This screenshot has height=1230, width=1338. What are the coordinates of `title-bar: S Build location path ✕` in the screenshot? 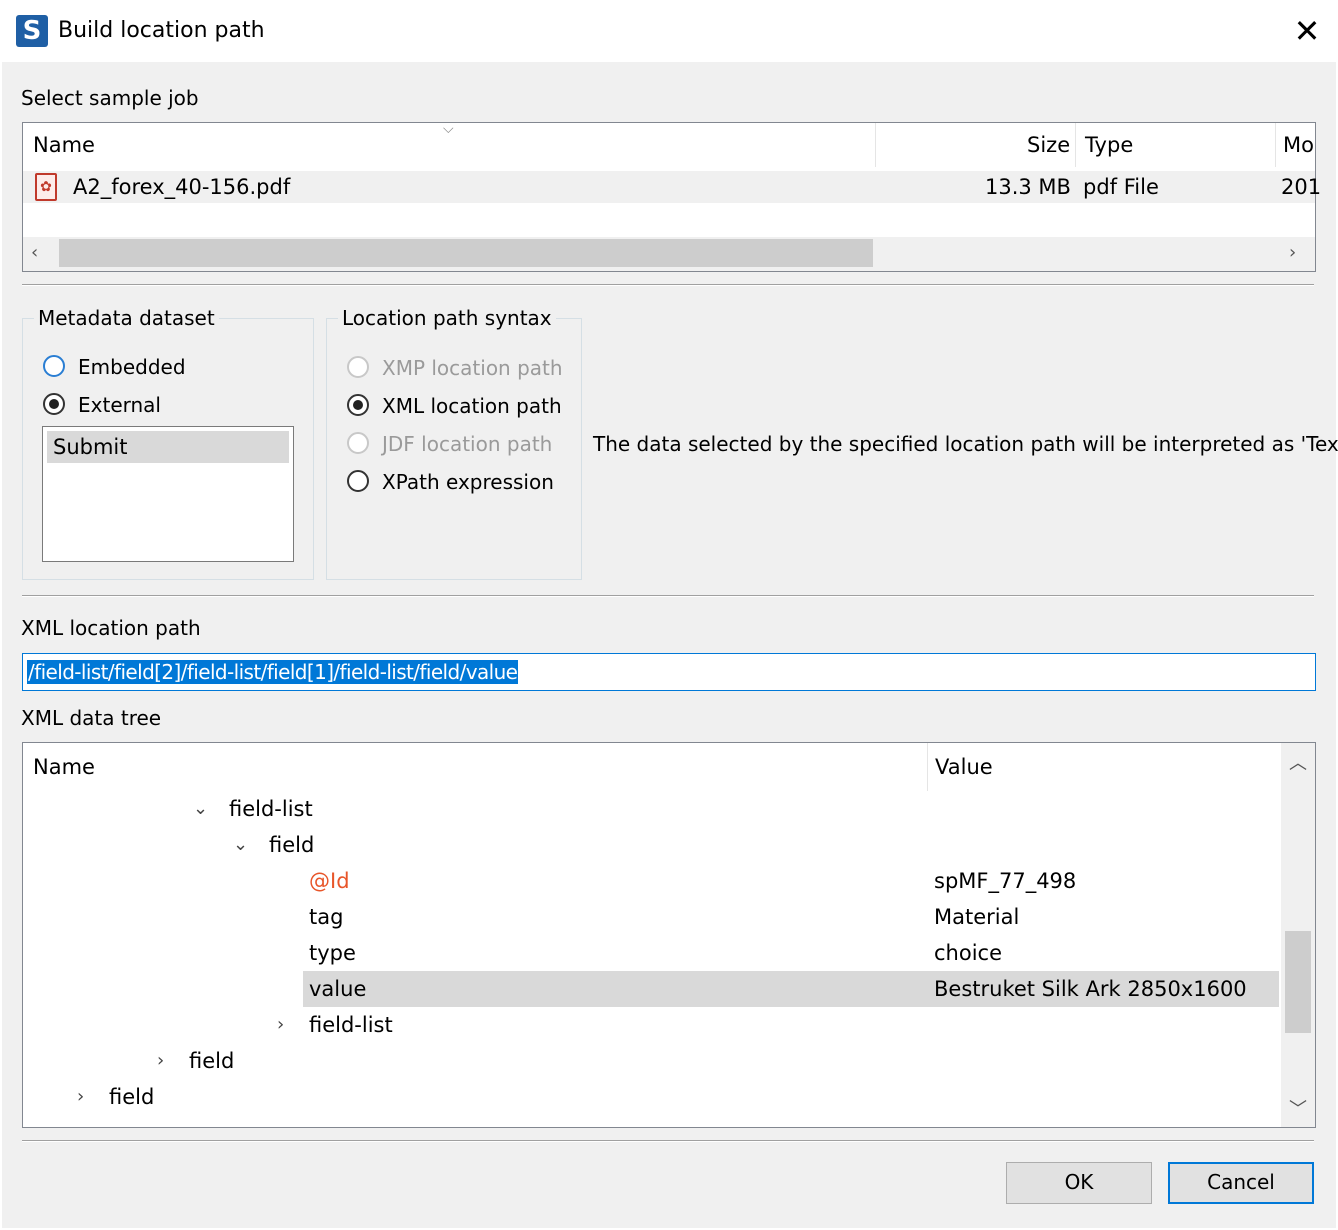 It's located at (669, 31).